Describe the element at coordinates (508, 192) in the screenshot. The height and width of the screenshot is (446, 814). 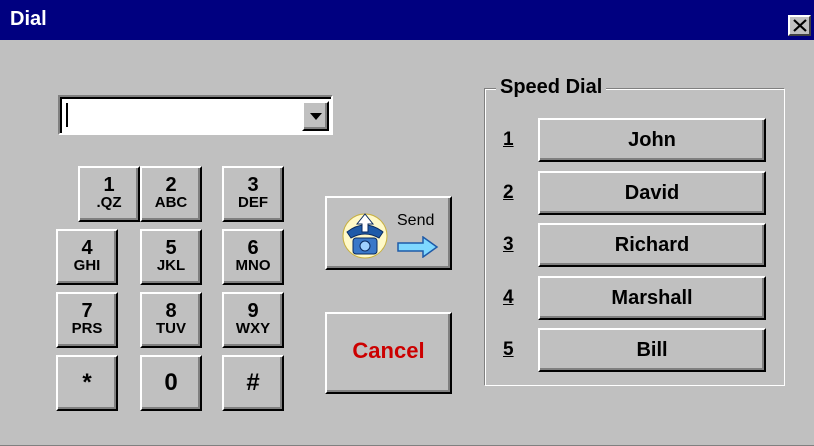
I see `speed-dial-number: 2` at that location.